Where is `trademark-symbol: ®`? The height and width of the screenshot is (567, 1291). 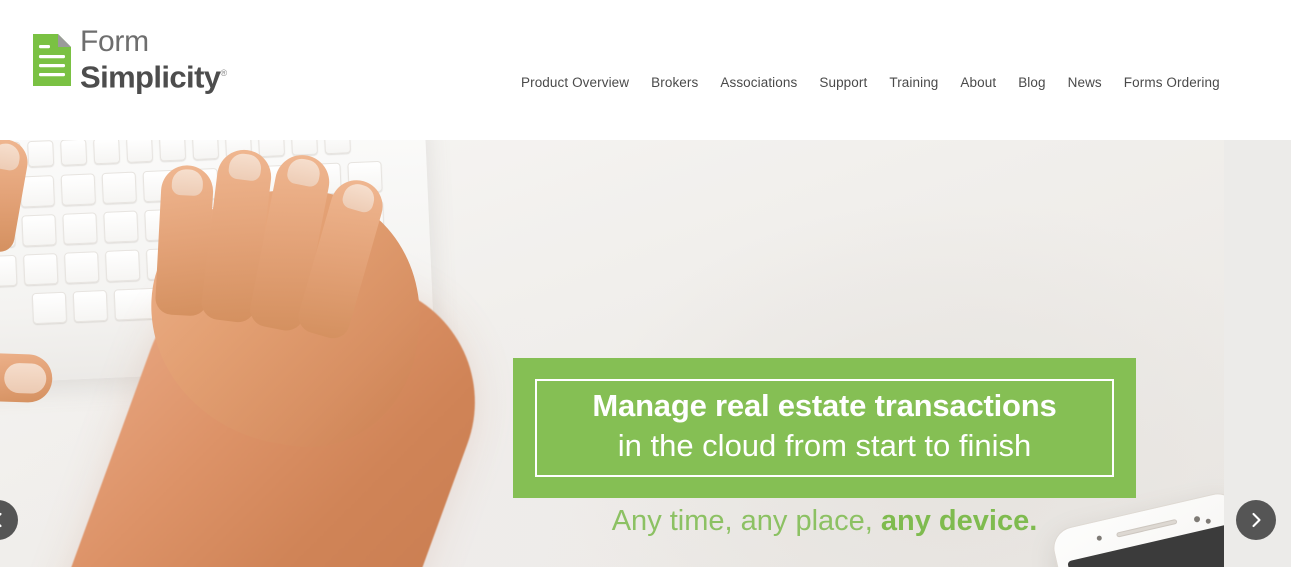 trademark-symbol: ® is located at coordinates (224, 73).